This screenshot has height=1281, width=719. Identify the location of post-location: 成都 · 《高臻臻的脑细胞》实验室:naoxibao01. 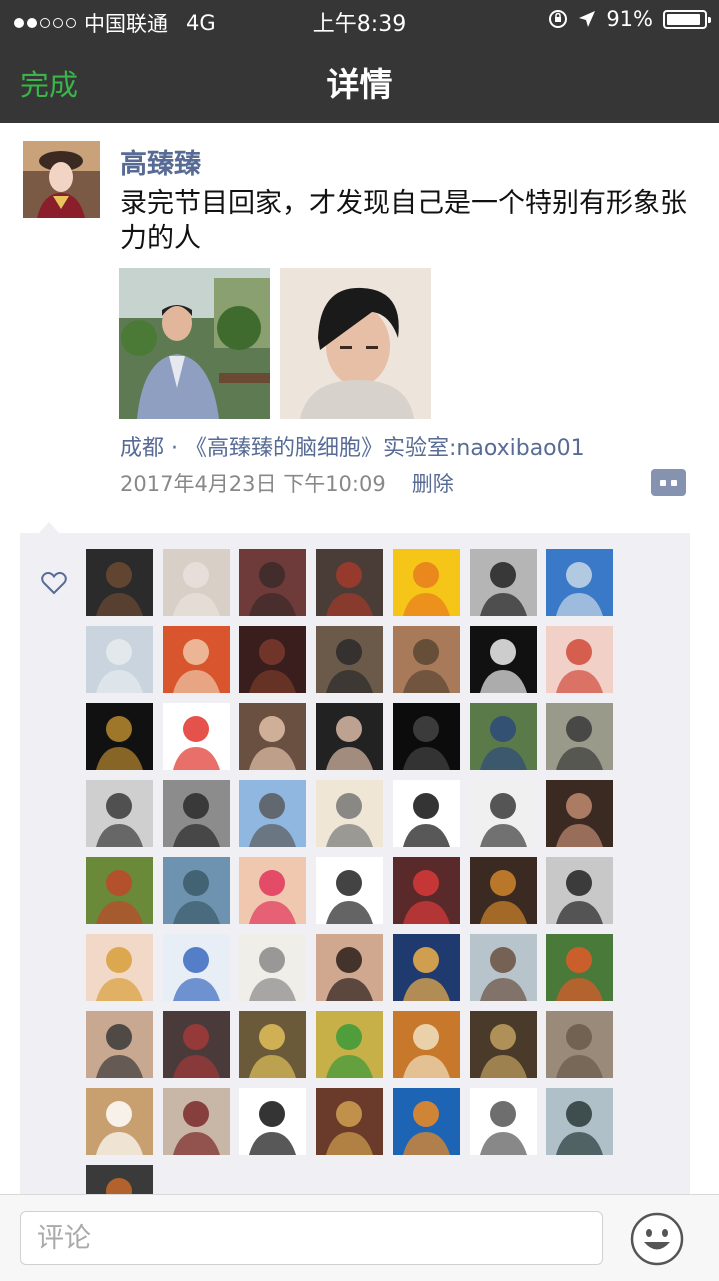
(352, 446).